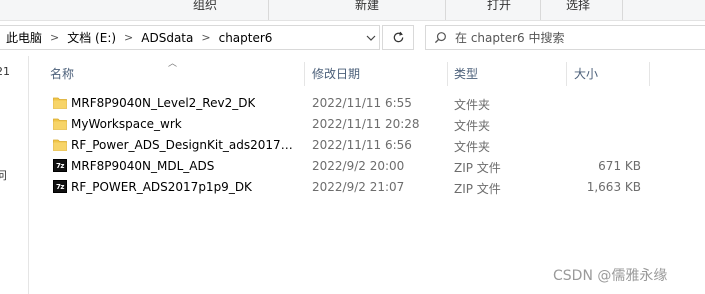  What do you see at coordinates (649, 74) in the screenshot?
I see `column-divider` at bounding box center [649, 74].